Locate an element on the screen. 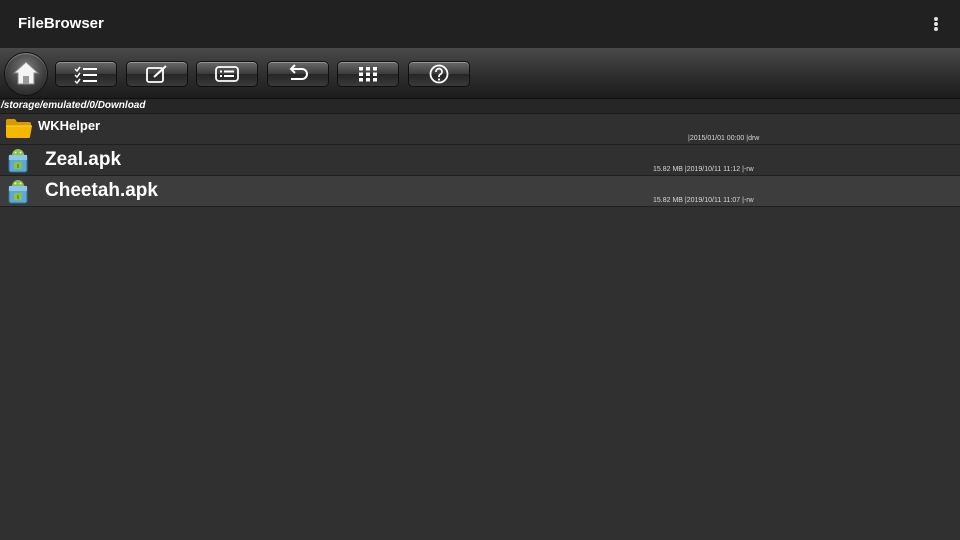 This screenshot has height=540, width=960. file-meta: 15.82 MB |2019/10/11 11:07 |-rw is located at coordinates (703, 200).